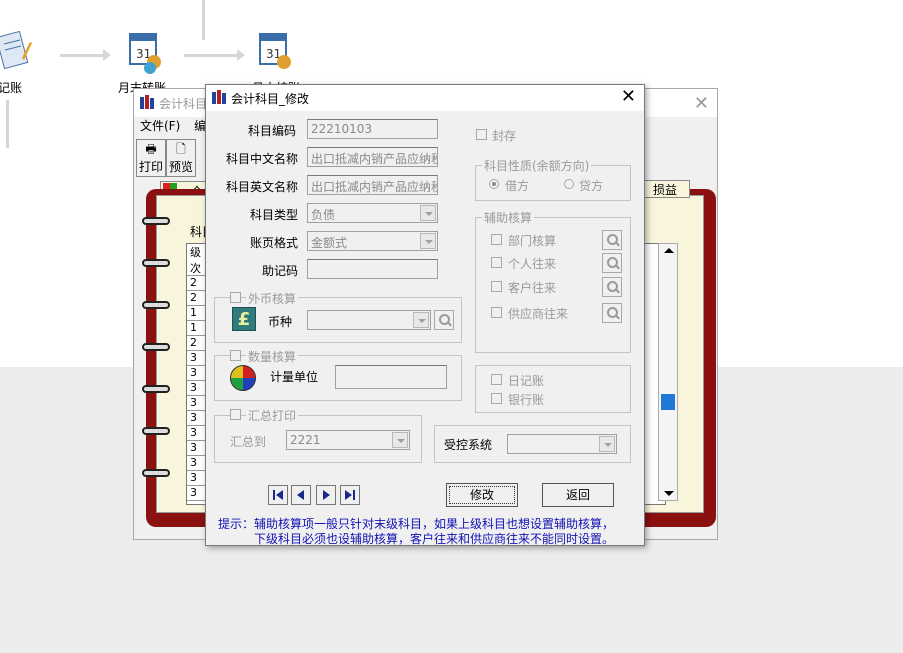 The image size is (903, 653). I want to click on customer-checkbox, so click(496, 286).